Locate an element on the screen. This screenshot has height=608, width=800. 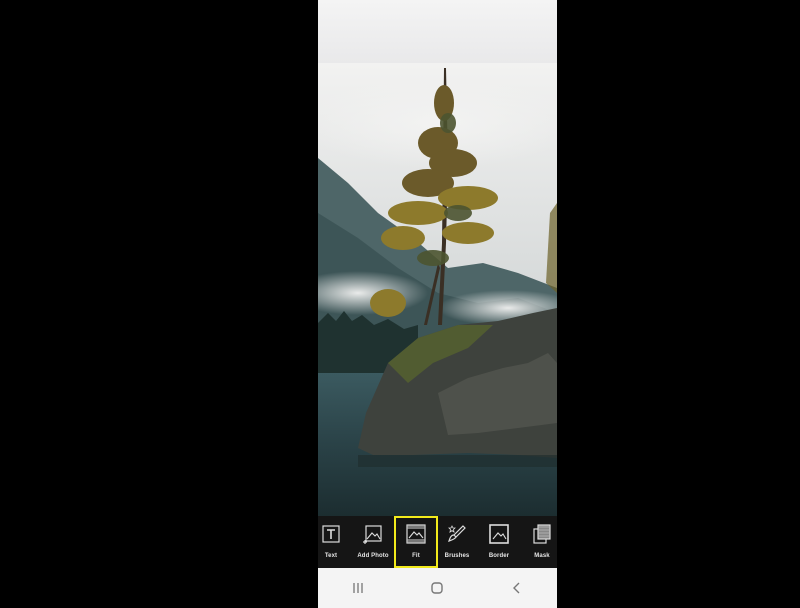
android-nav-bar is located at coordinates (437, 588).